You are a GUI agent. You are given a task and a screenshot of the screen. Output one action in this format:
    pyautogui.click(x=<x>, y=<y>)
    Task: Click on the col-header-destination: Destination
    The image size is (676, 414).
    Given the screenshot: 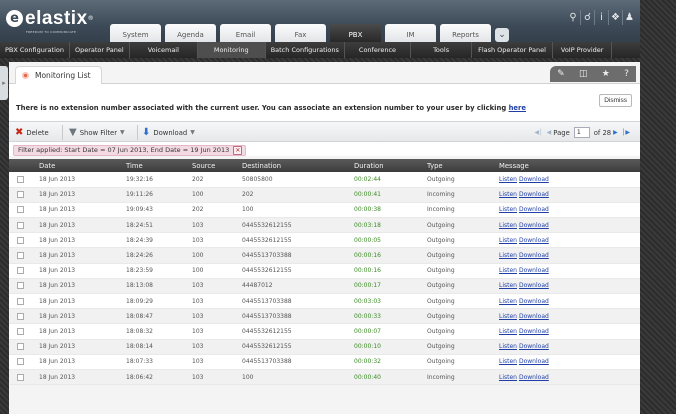 What is the action you would take?
    pyautogui.click(x=298, y=165)
    